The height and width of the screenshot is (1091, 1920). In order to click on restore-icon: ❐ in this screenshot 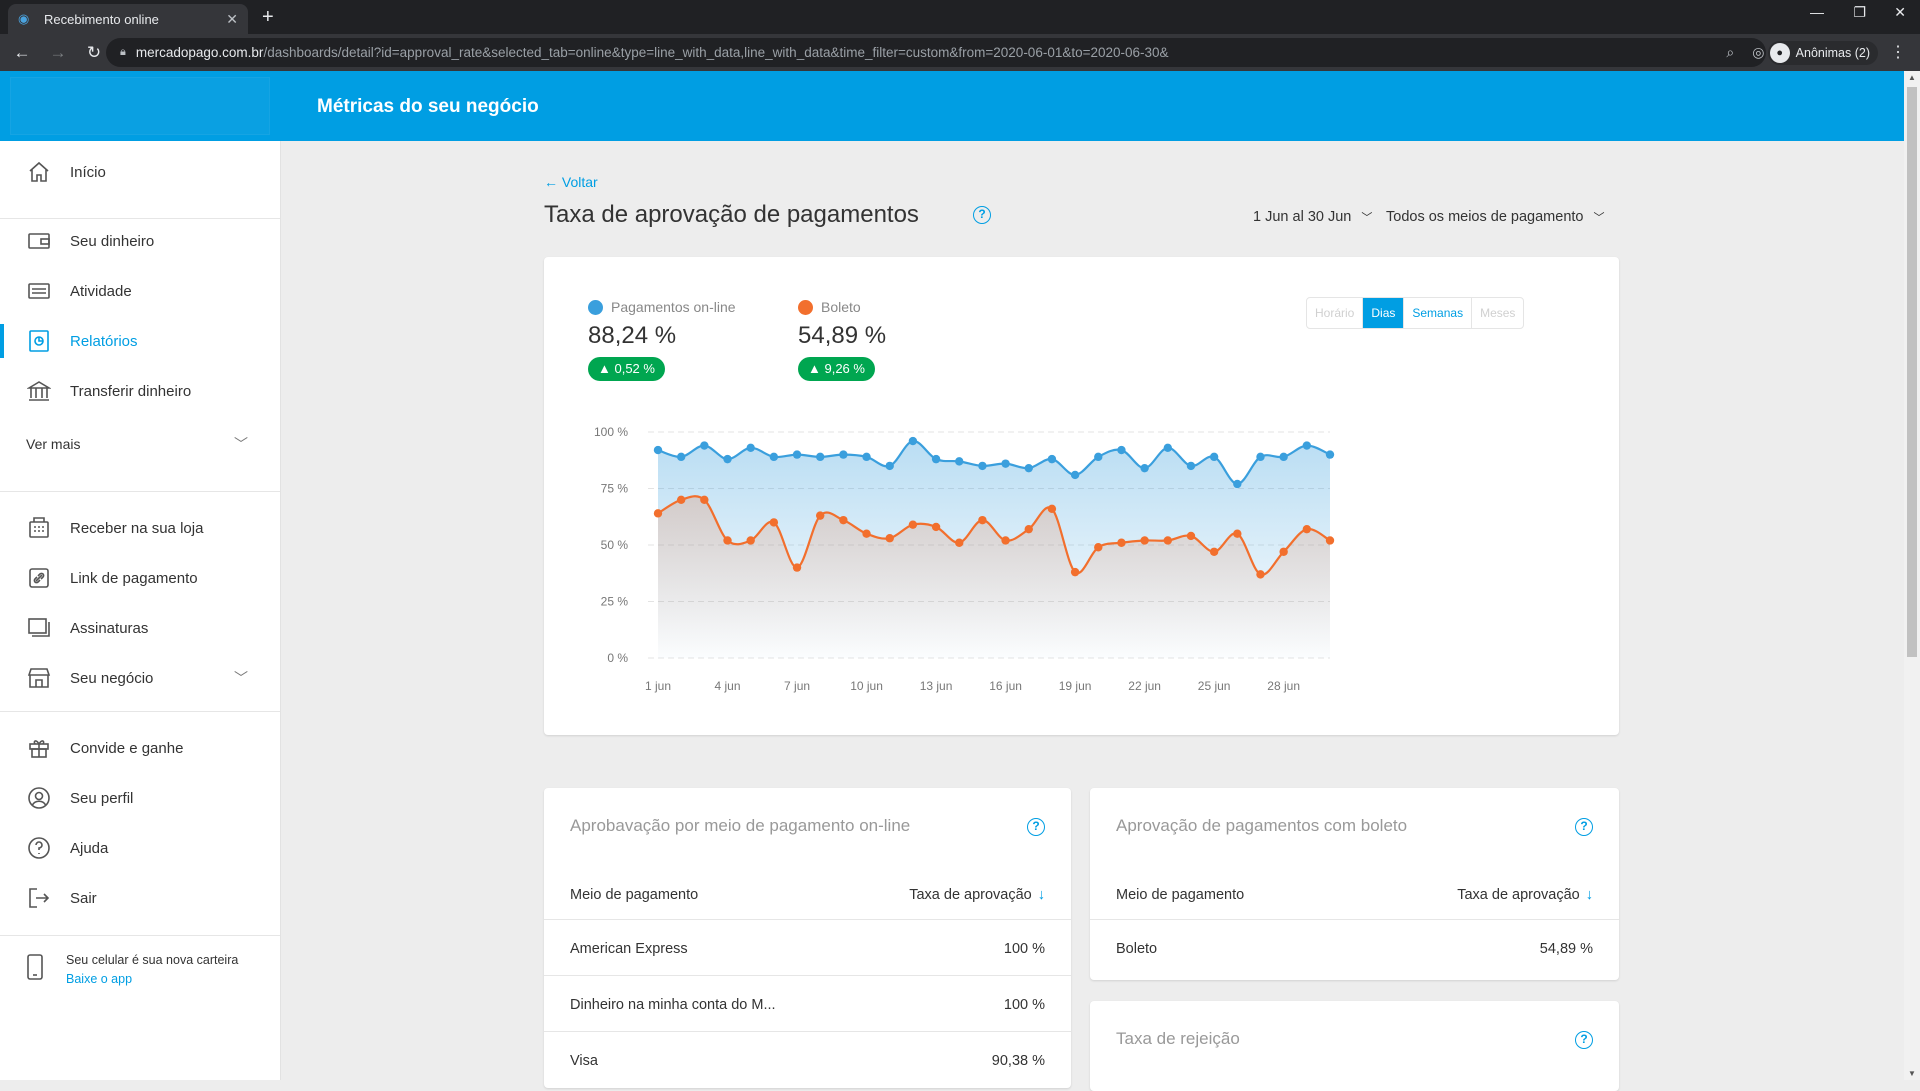, I will do `click(1859, 12)`.